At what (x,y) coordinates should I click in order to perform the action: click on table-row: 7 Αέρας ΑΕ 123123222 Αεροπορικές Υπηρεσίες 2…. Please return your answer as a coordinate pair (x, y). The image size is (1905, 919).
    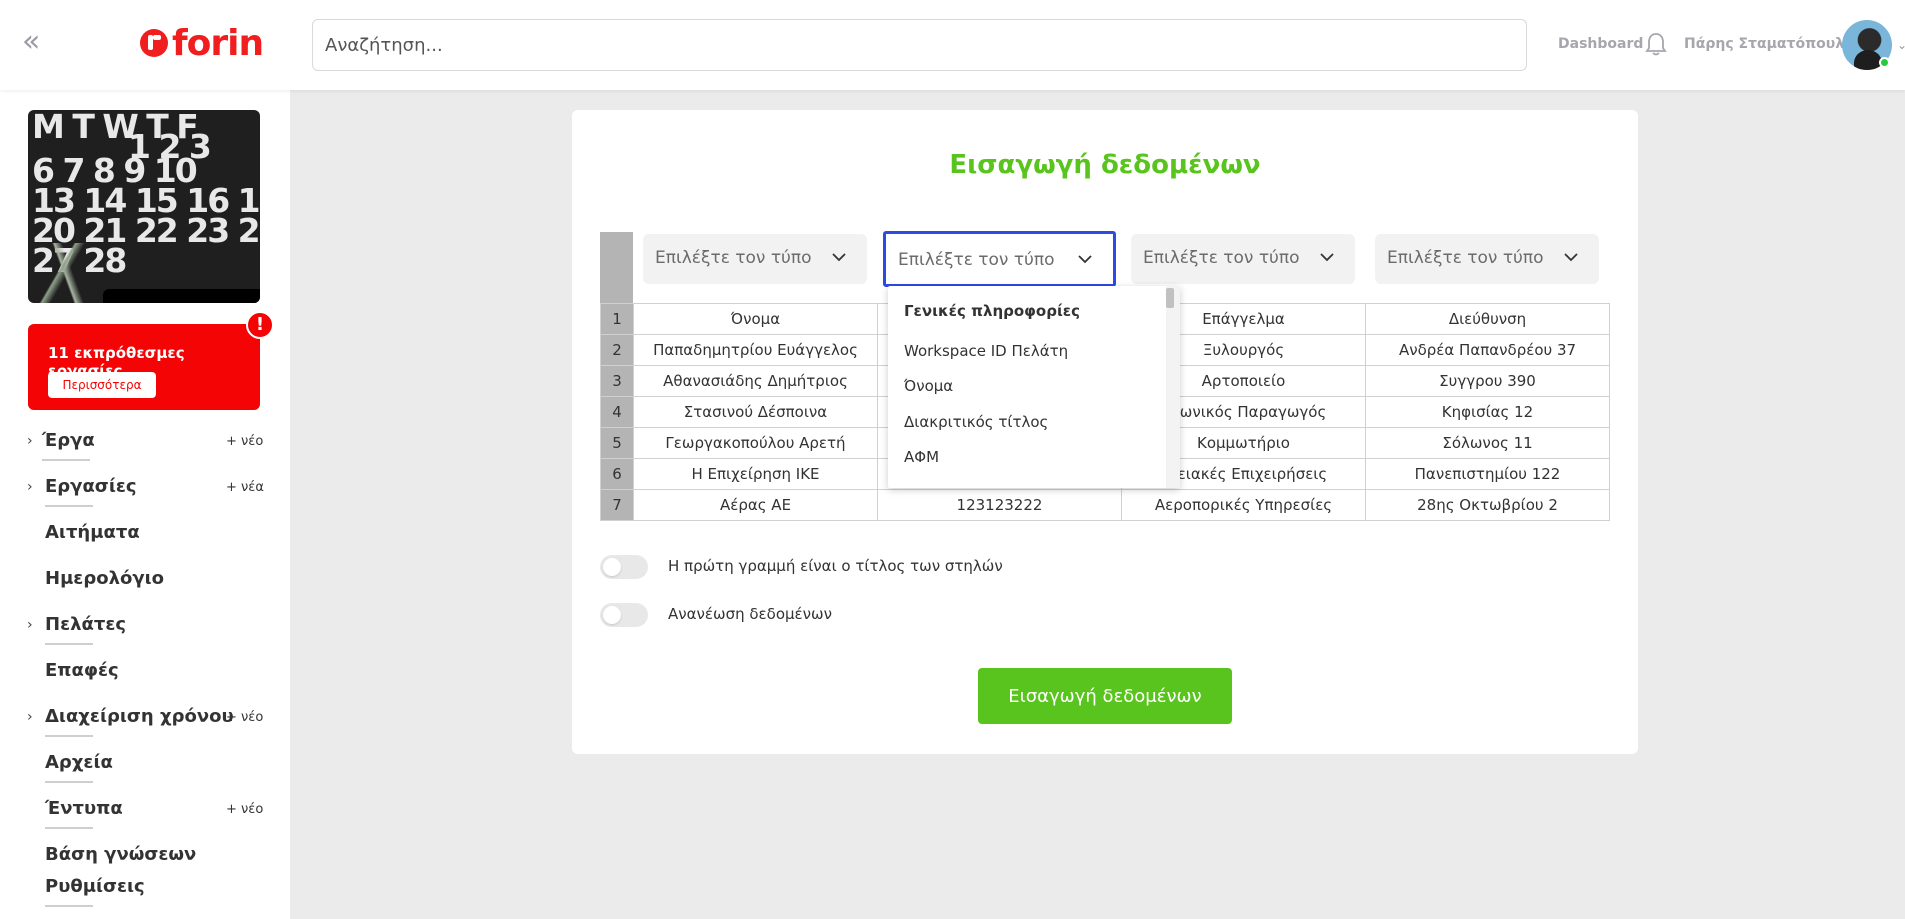
    Looking at the image, I should click on (1105, 505).